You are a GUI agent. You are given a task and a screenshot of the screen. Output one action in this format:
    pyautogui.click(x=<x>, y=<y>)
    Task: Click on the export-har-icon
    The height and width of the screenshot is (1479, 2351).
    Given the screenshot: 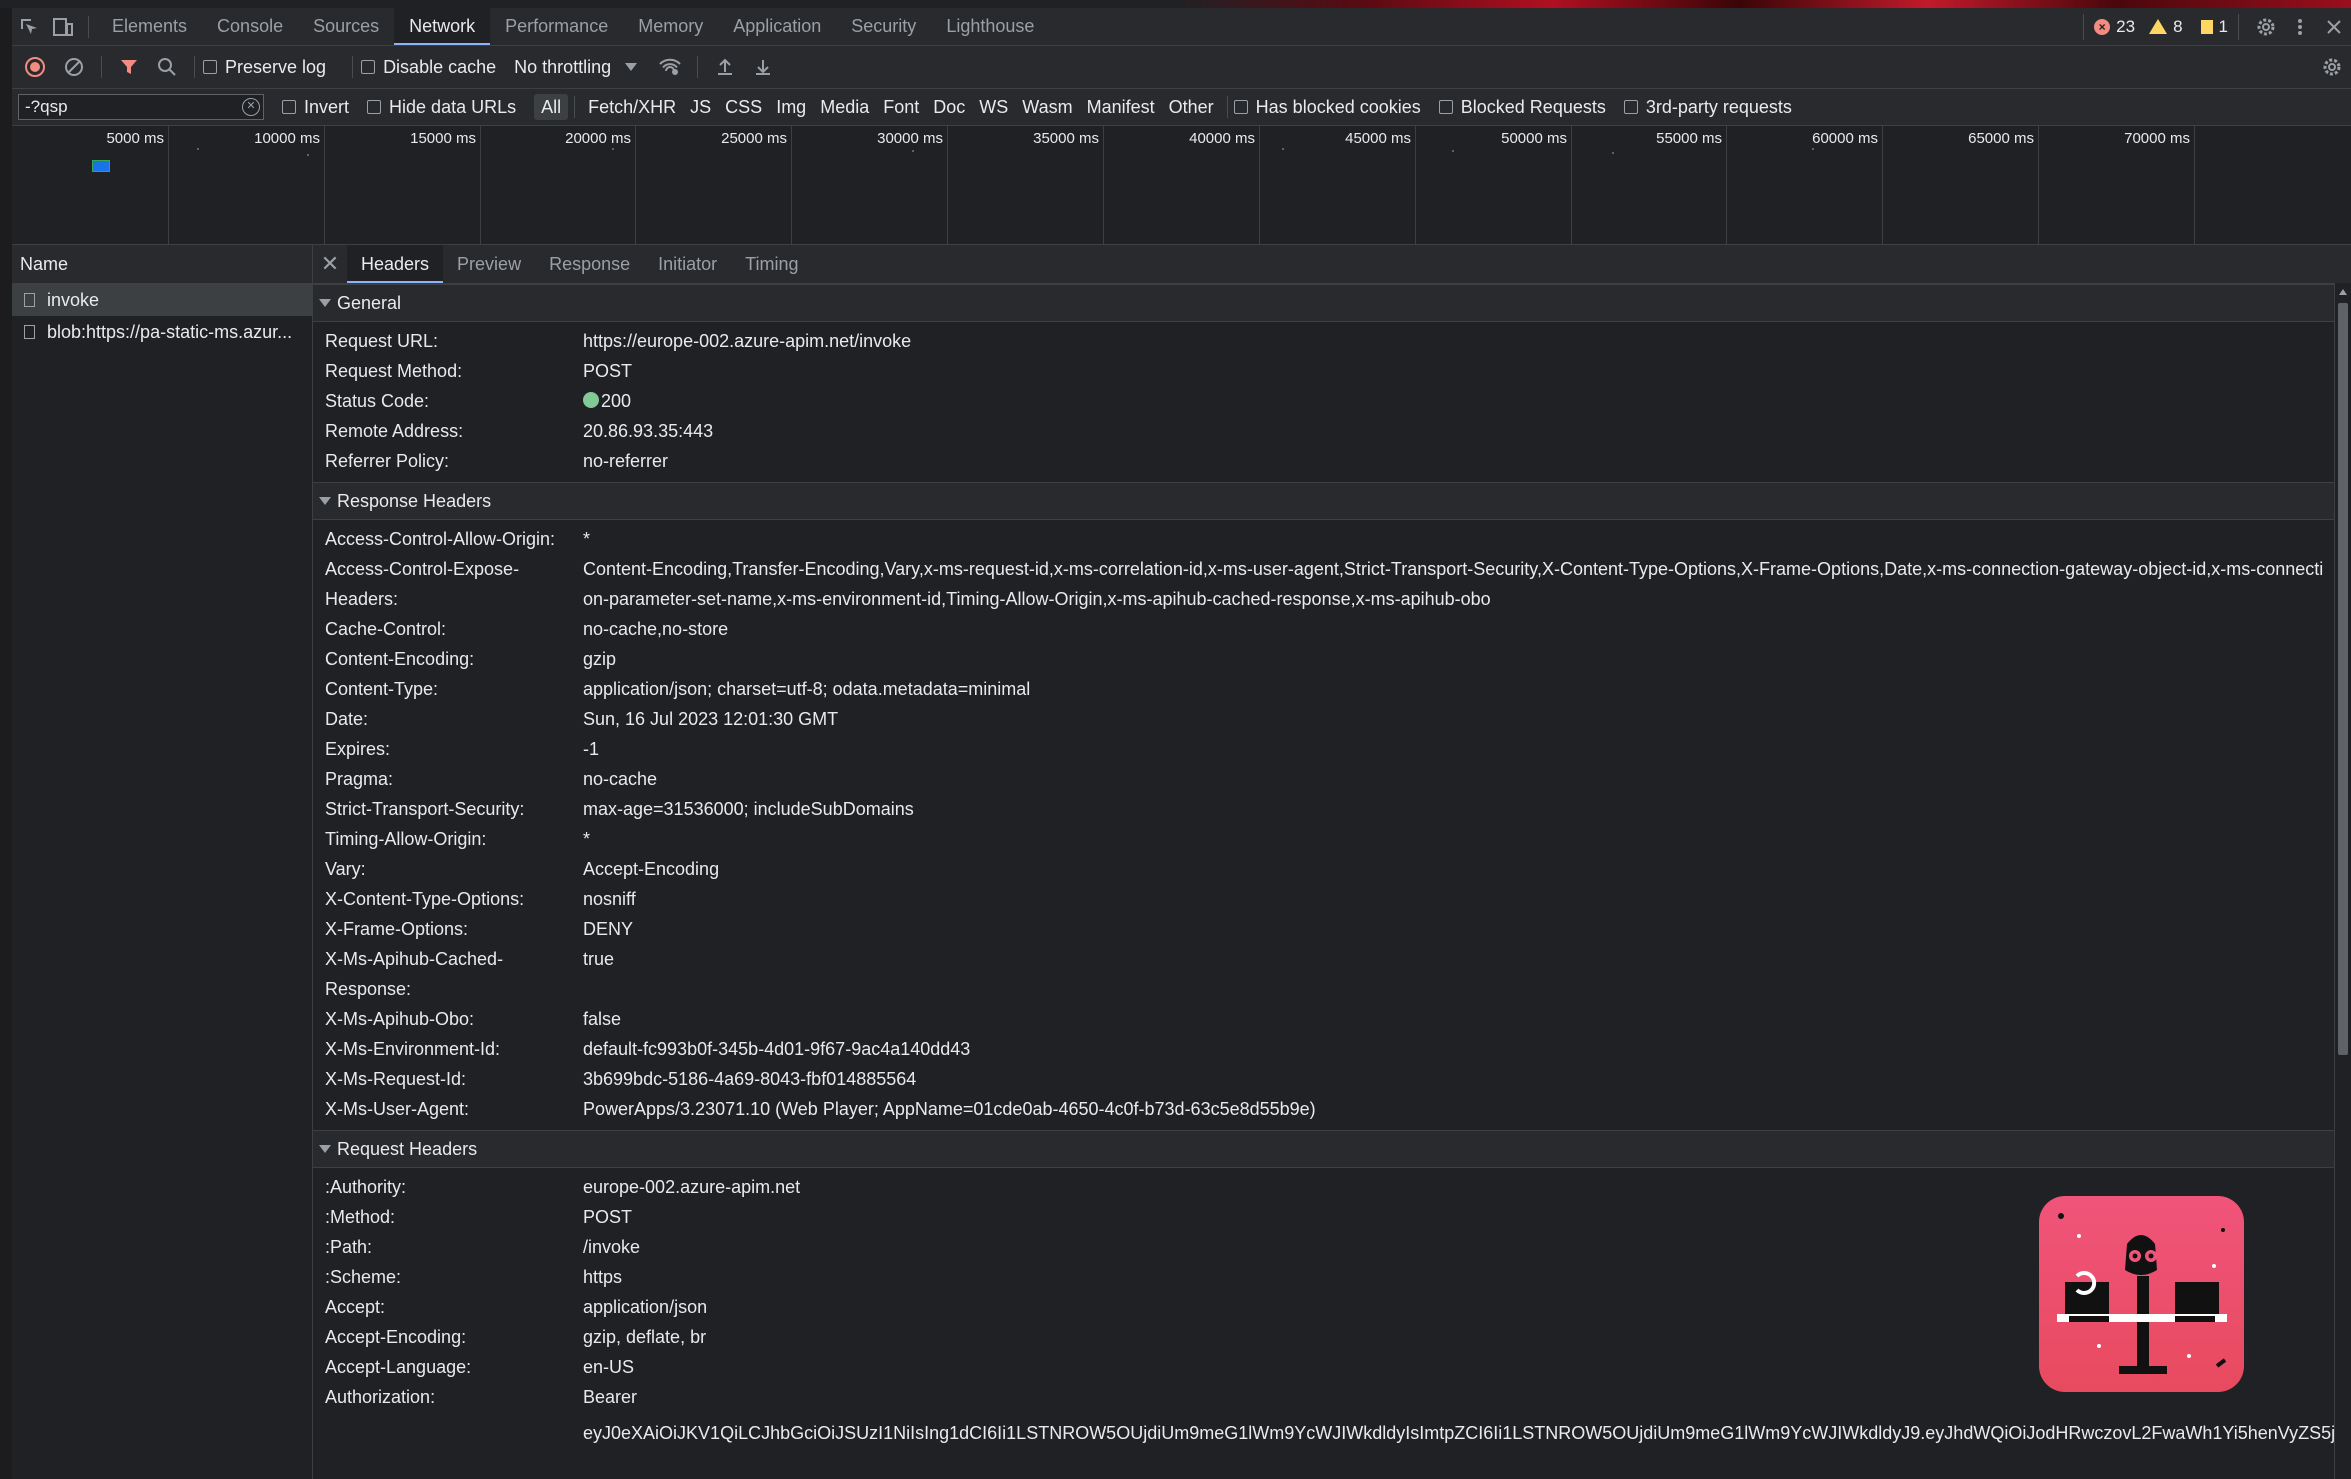 What is the action you would take?
    pyautogui.click(x=763, y=67)
    